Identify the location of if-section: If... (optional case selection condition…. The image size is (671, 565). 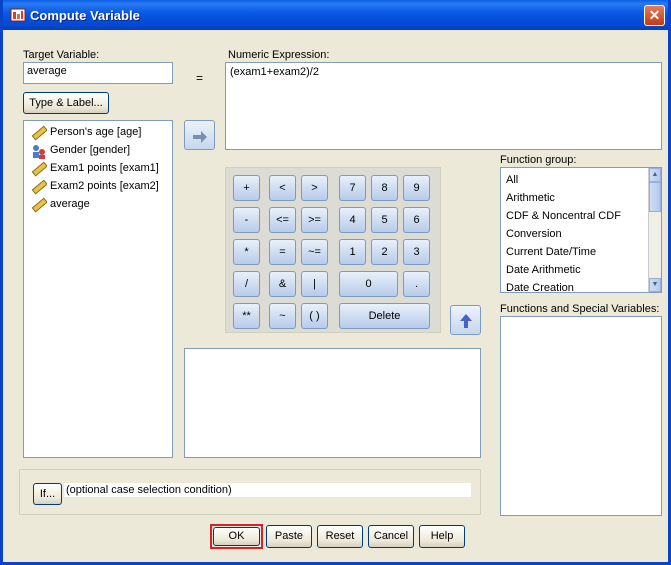
(250, 492).